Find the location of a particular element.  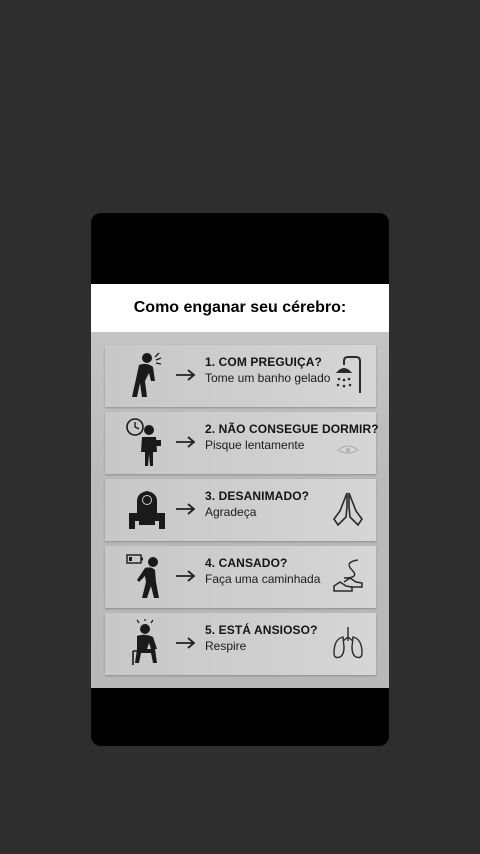

tip-row-4: 4. CANSADO? Faça uma caminhada is located at coordinates (240, 577).